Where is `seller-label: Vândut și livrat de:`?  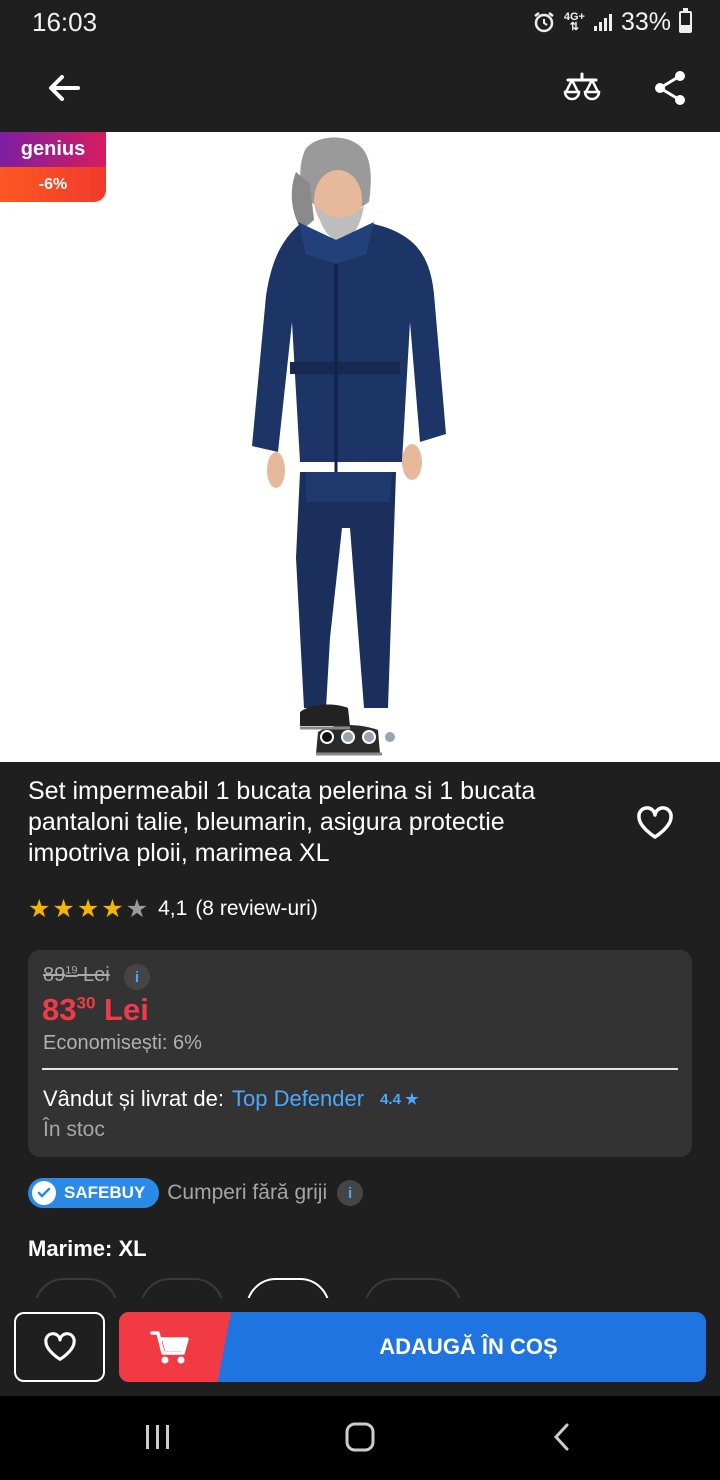
seller-label: Vândut și livrat de: is located at coordinates (133, 1098).